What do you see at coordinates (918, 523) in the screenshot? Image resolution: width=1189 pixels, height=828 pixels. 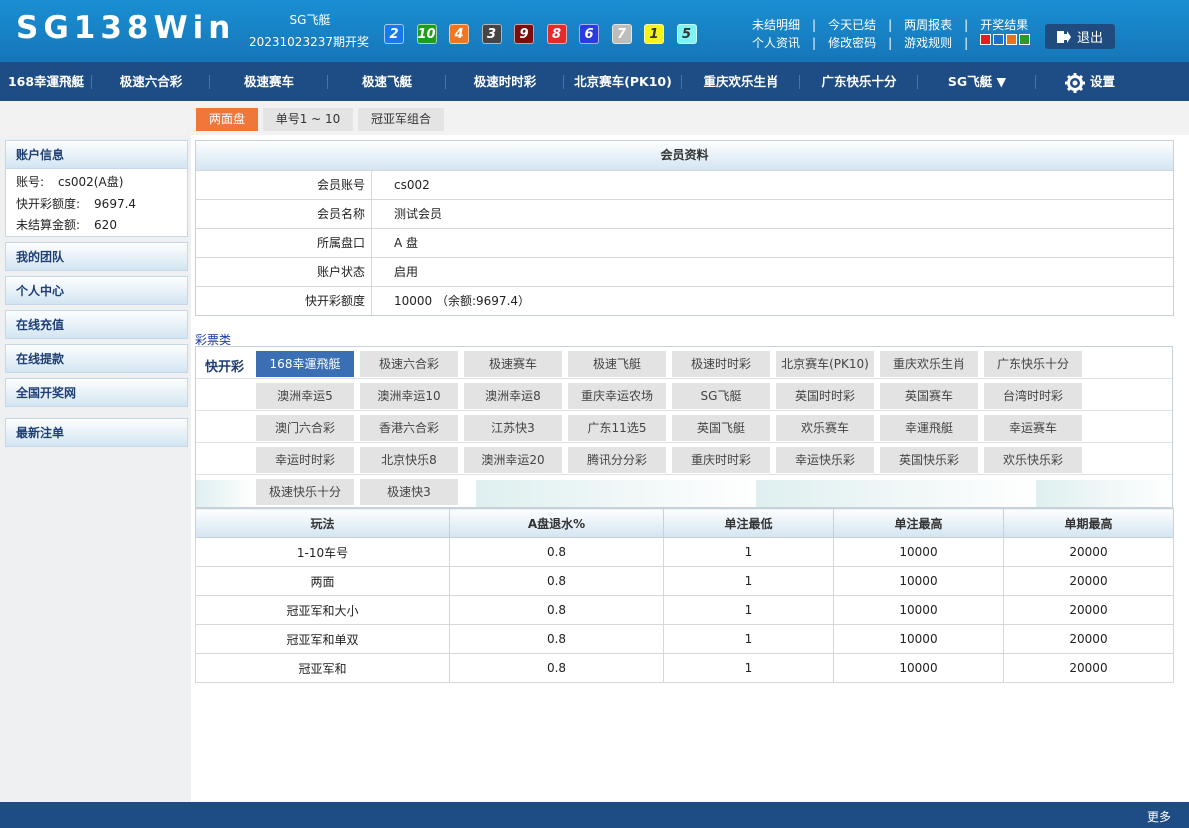 I see `limits-header: 单注最高` at bounding box center [918, 523].